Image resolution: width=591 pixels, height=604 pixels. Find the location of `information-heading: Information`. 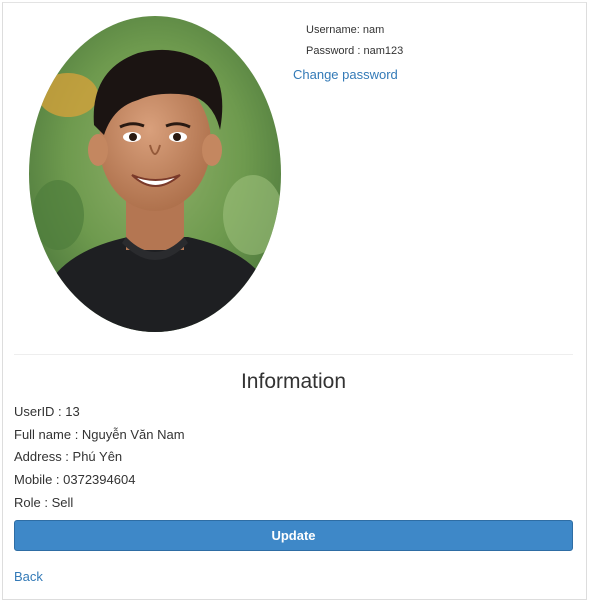

information-heading: Information is located at coordinates (293, 381).